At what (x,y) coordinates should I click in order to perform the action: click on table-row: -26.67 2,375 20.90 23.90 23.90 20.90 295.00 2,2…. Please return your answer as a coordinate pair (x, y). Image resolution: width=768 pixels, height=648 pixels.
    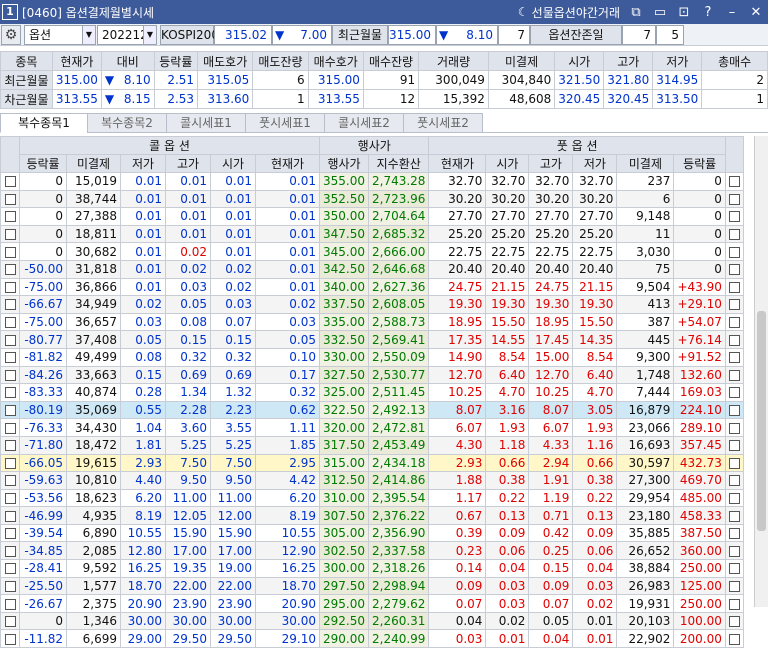
    Looking at the image, I should click on (372, 603).